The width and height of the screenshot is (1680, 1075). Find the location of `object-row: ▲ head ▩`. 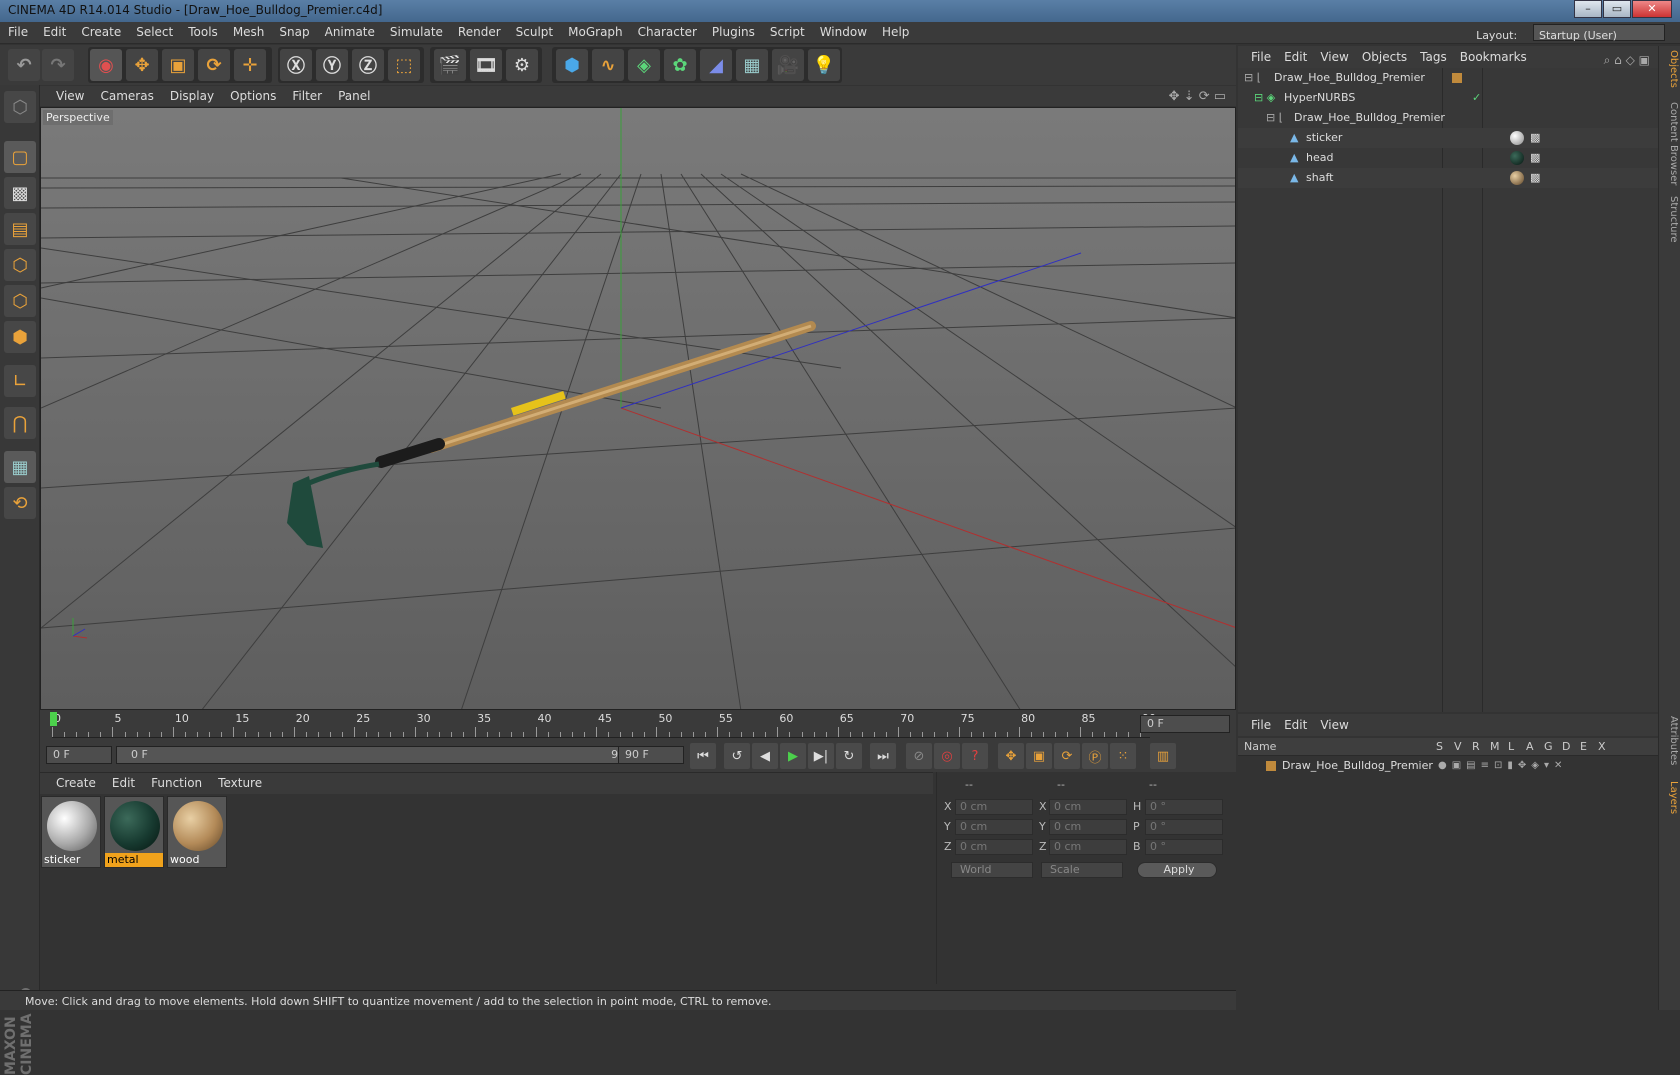

object-row: ▲ head ▩ is located at coordinates (1448, 158).